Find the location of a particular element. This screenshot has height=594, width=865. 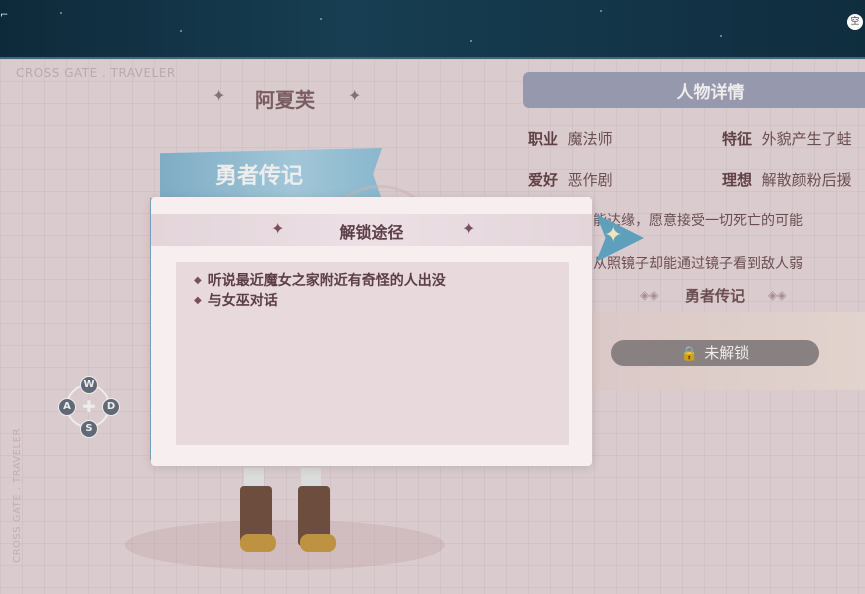

back-icon: ⌐ is located at coordinates (4, 25).